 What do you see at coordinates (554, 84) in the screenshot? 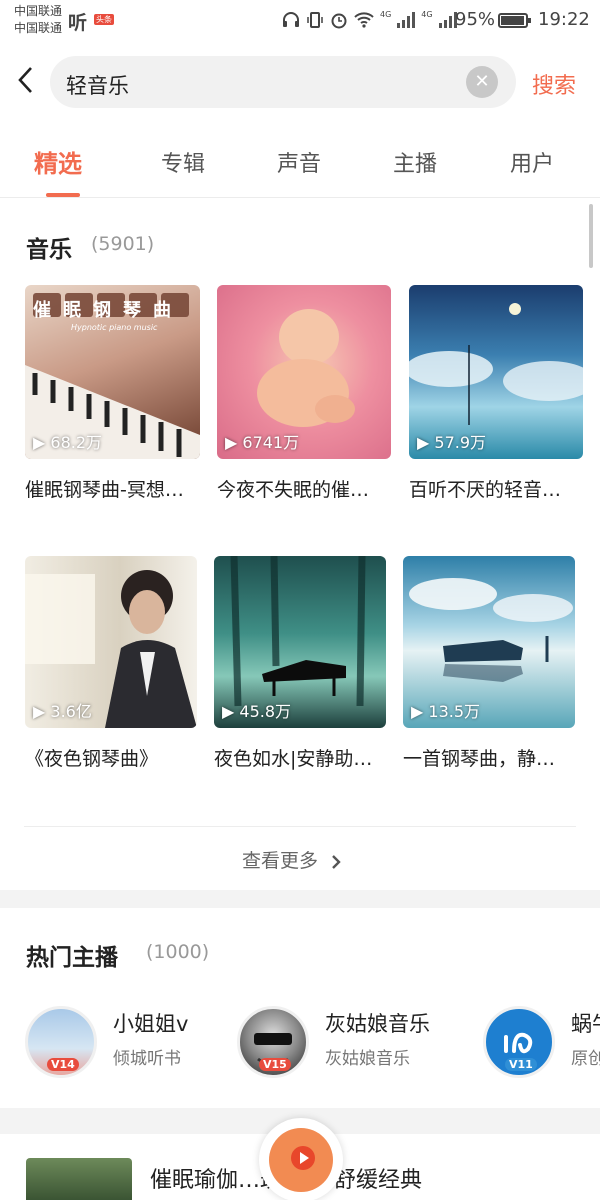
I see `search-button: 搜索` at bounding box center [554, 84].